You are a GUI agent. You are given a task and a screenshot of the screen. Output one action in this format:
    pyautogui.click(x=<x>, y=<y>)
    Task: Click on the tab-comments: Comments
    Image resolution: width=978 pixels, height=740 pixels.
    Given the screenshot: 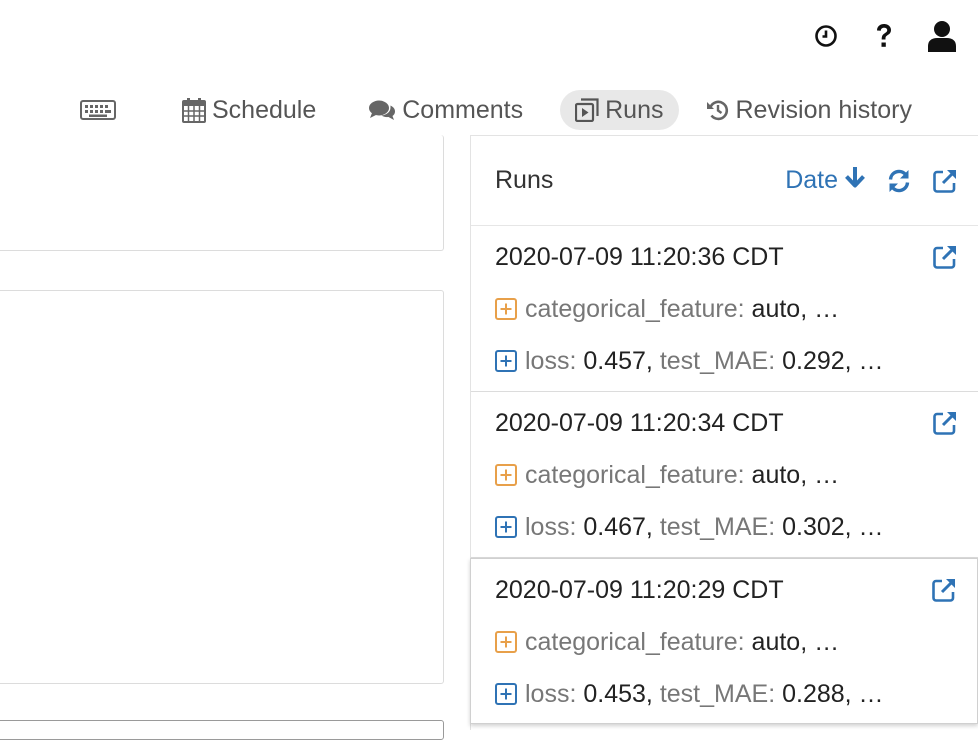 What is the action you would take?
    pyautogui.click(x=445, y=110)
    